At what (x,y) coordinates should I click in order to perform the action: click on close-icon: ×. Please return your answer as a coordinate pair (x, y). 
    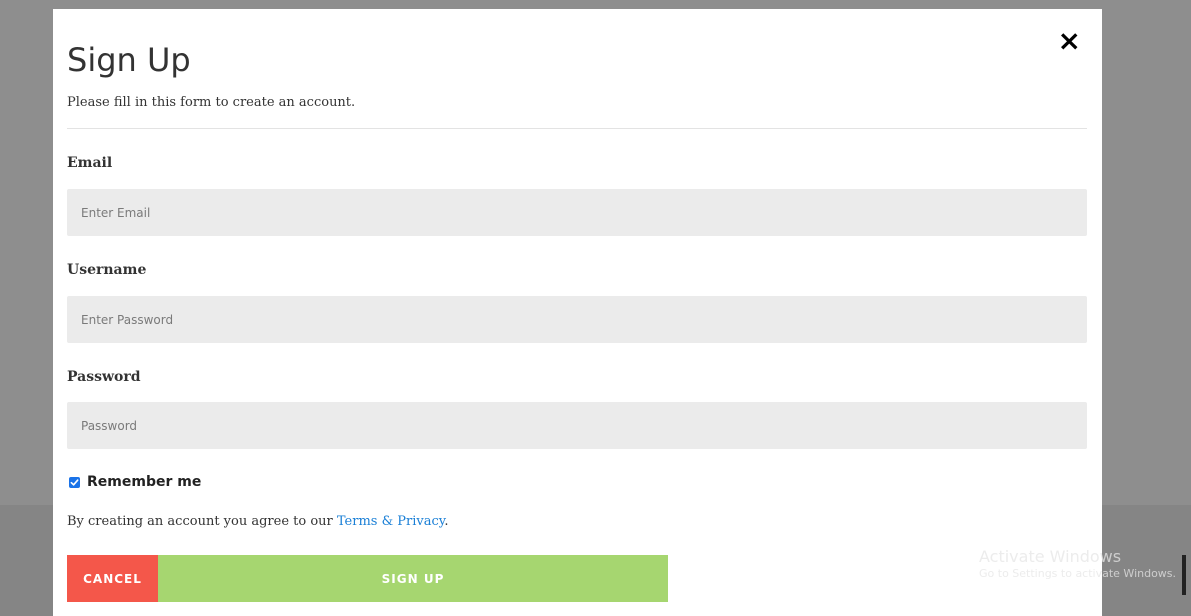
    Looking at the image, I should click on (1069, 41).